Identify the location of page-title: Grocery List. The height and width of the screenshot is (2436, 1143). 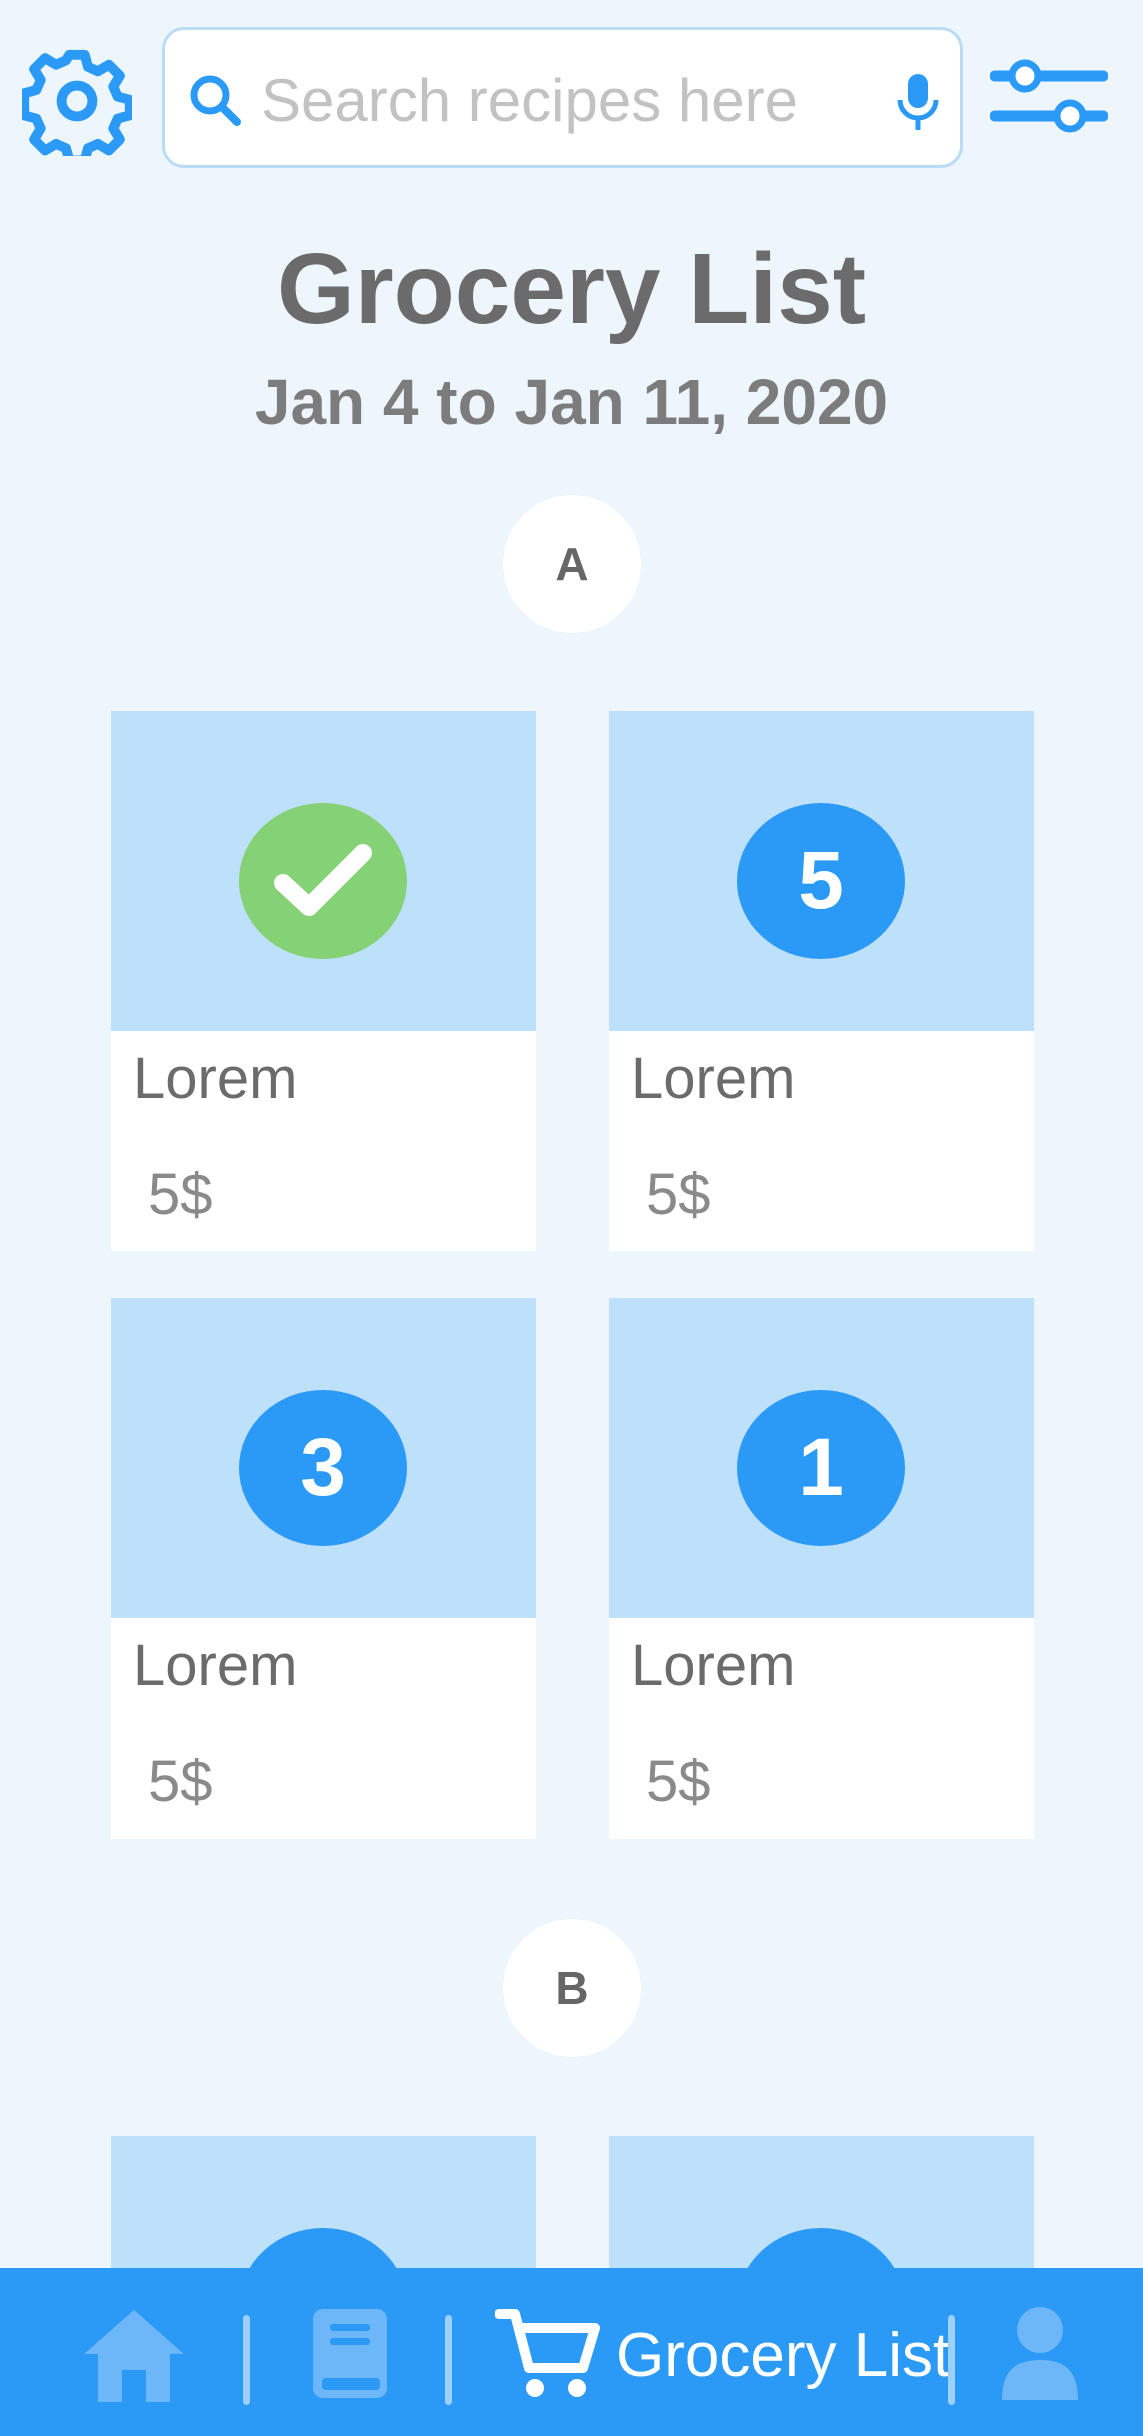
(571, 289).